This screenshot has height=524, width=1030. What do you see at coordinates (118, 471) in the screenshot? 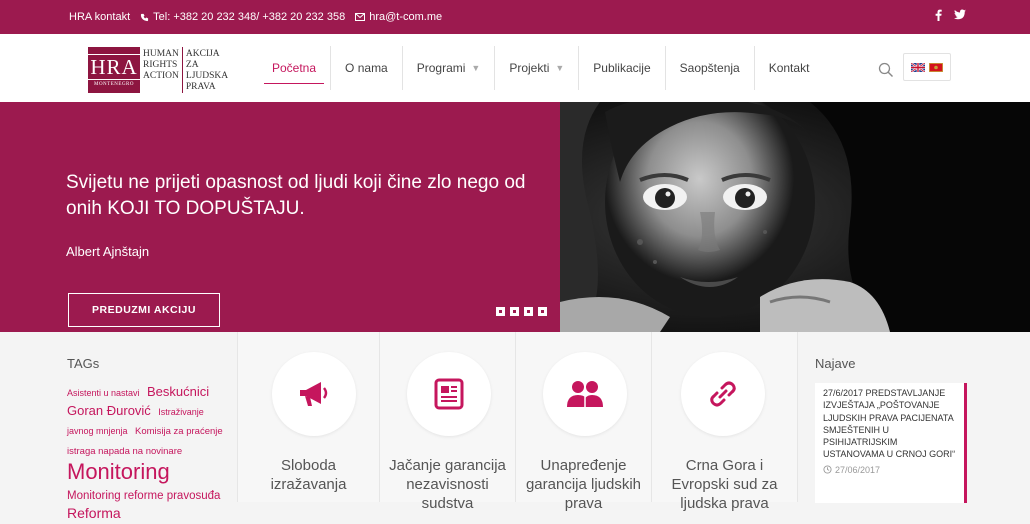
I see `tag-link: Monitoring` at bounding box center [118, 471].